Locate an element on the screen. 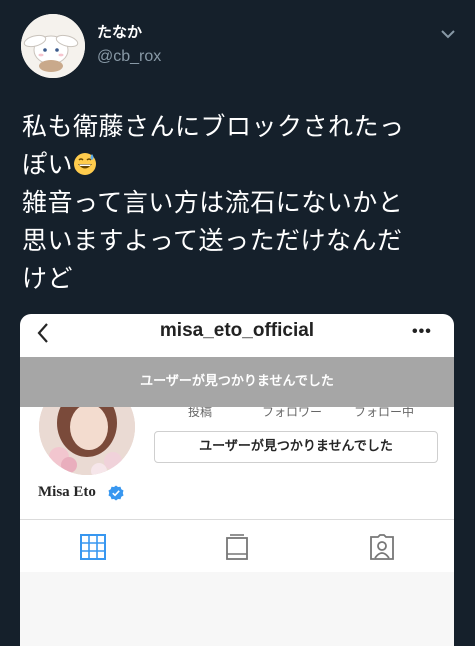 The width and height of the screenshot is (475, 646). tagged-user-icon is located at coordinates (382, 547).